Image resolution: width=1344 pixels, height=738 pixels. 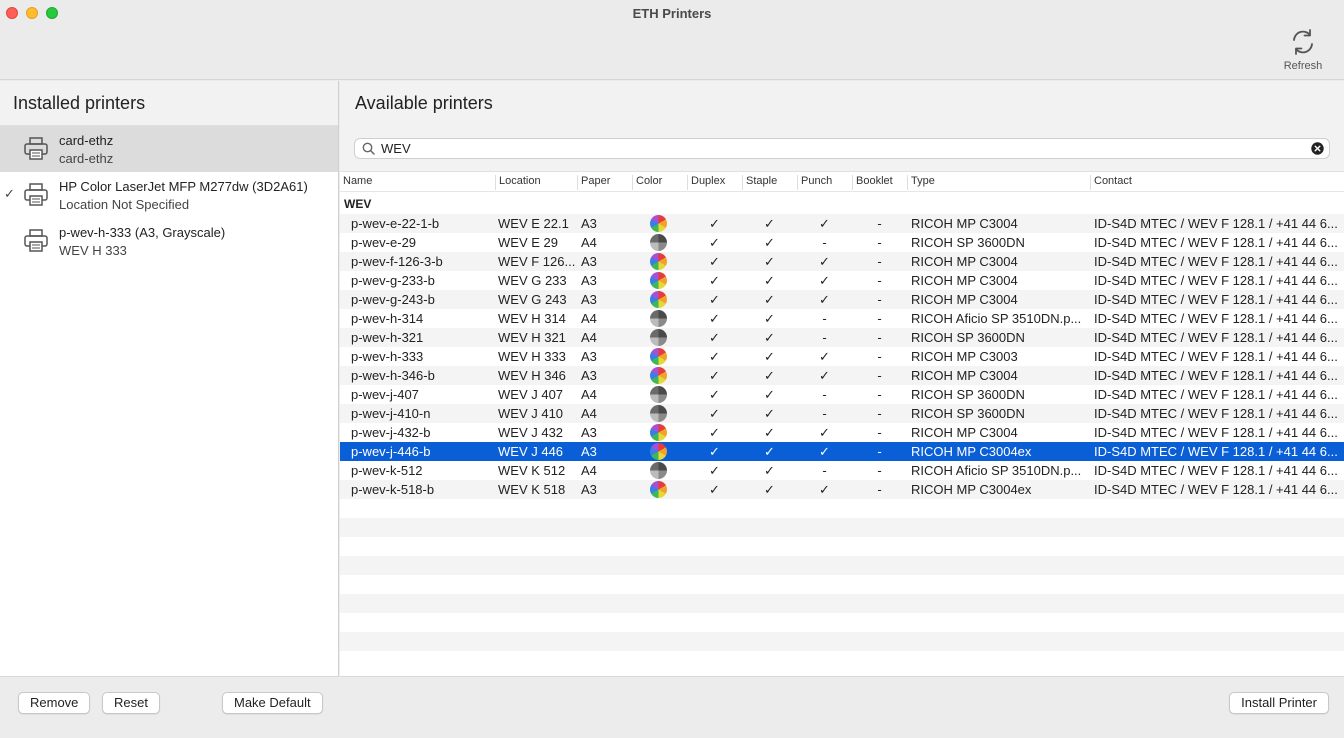 I want to click on default-check-icon: ✓, so click(x=9, y=193).